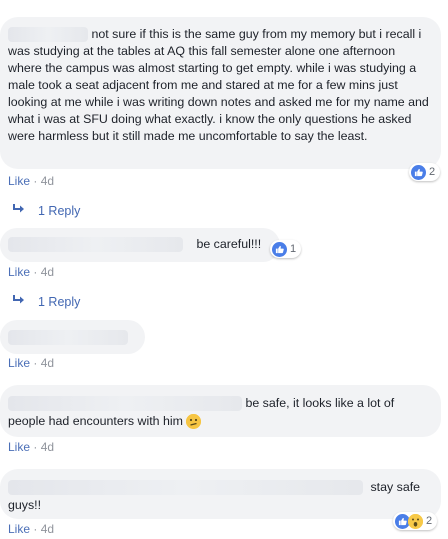 The image size is (448, 539). I want to click on comment-text: be careful!!!, so click(229, 244).